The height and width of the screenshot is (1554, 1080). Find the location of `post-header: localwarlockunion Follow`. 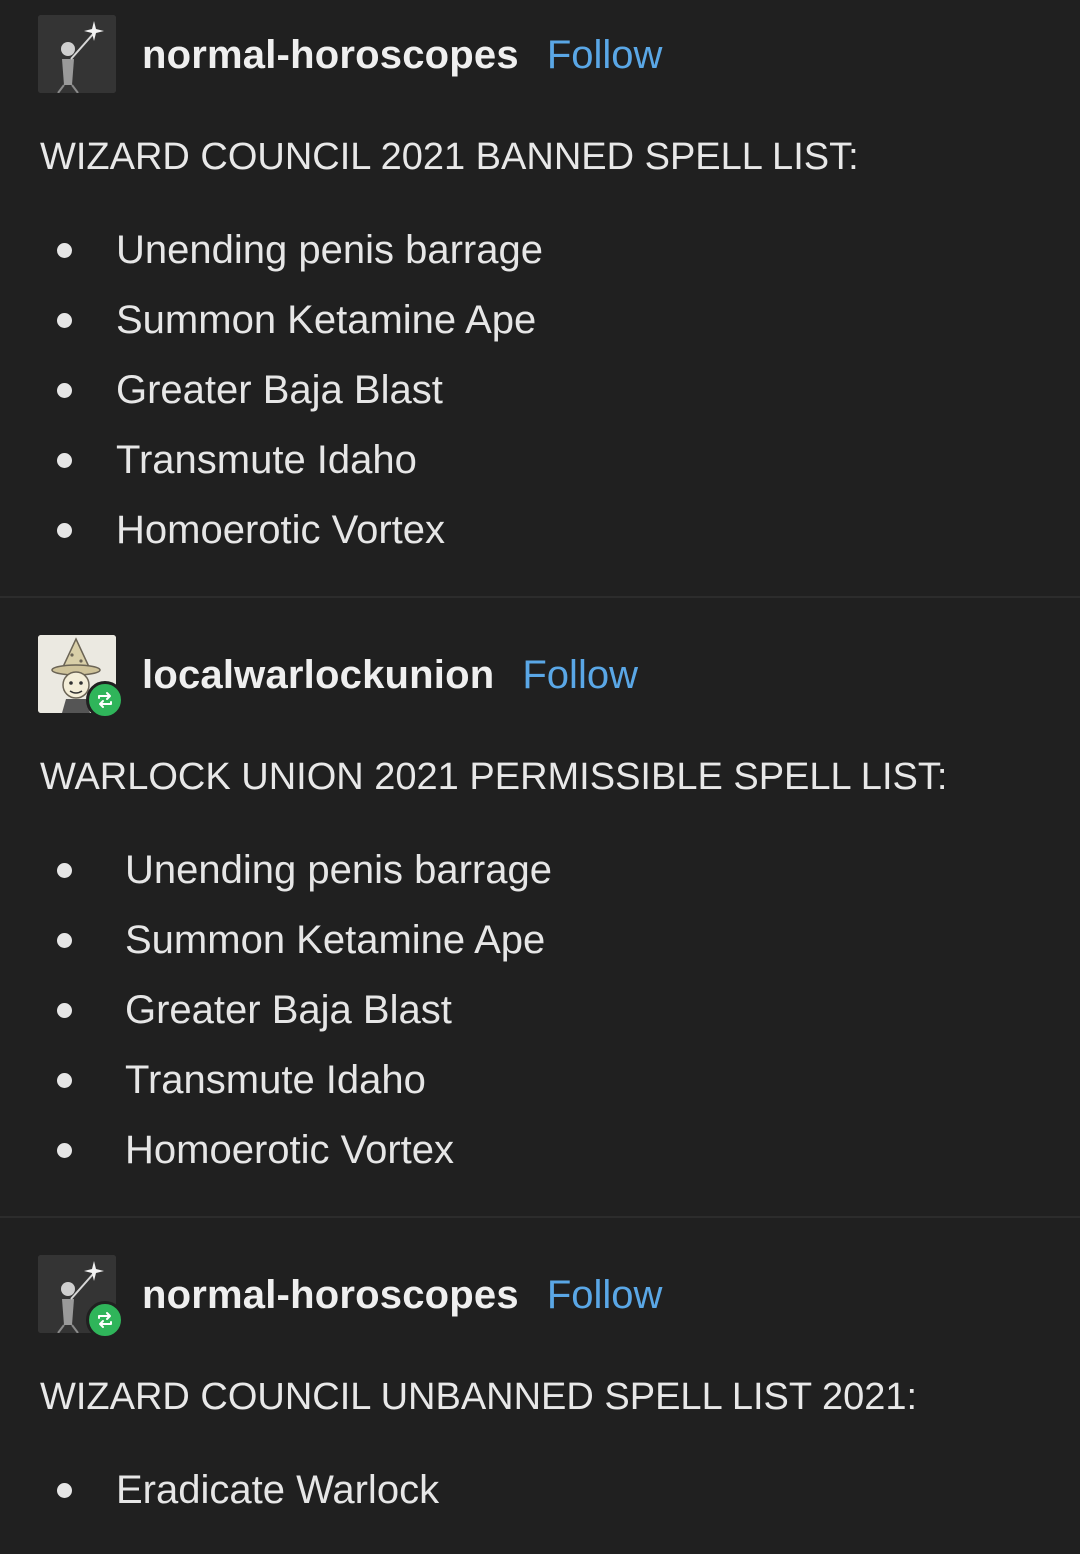

post-header: localwarlockunion Follow is located at coordinates (338, 677).